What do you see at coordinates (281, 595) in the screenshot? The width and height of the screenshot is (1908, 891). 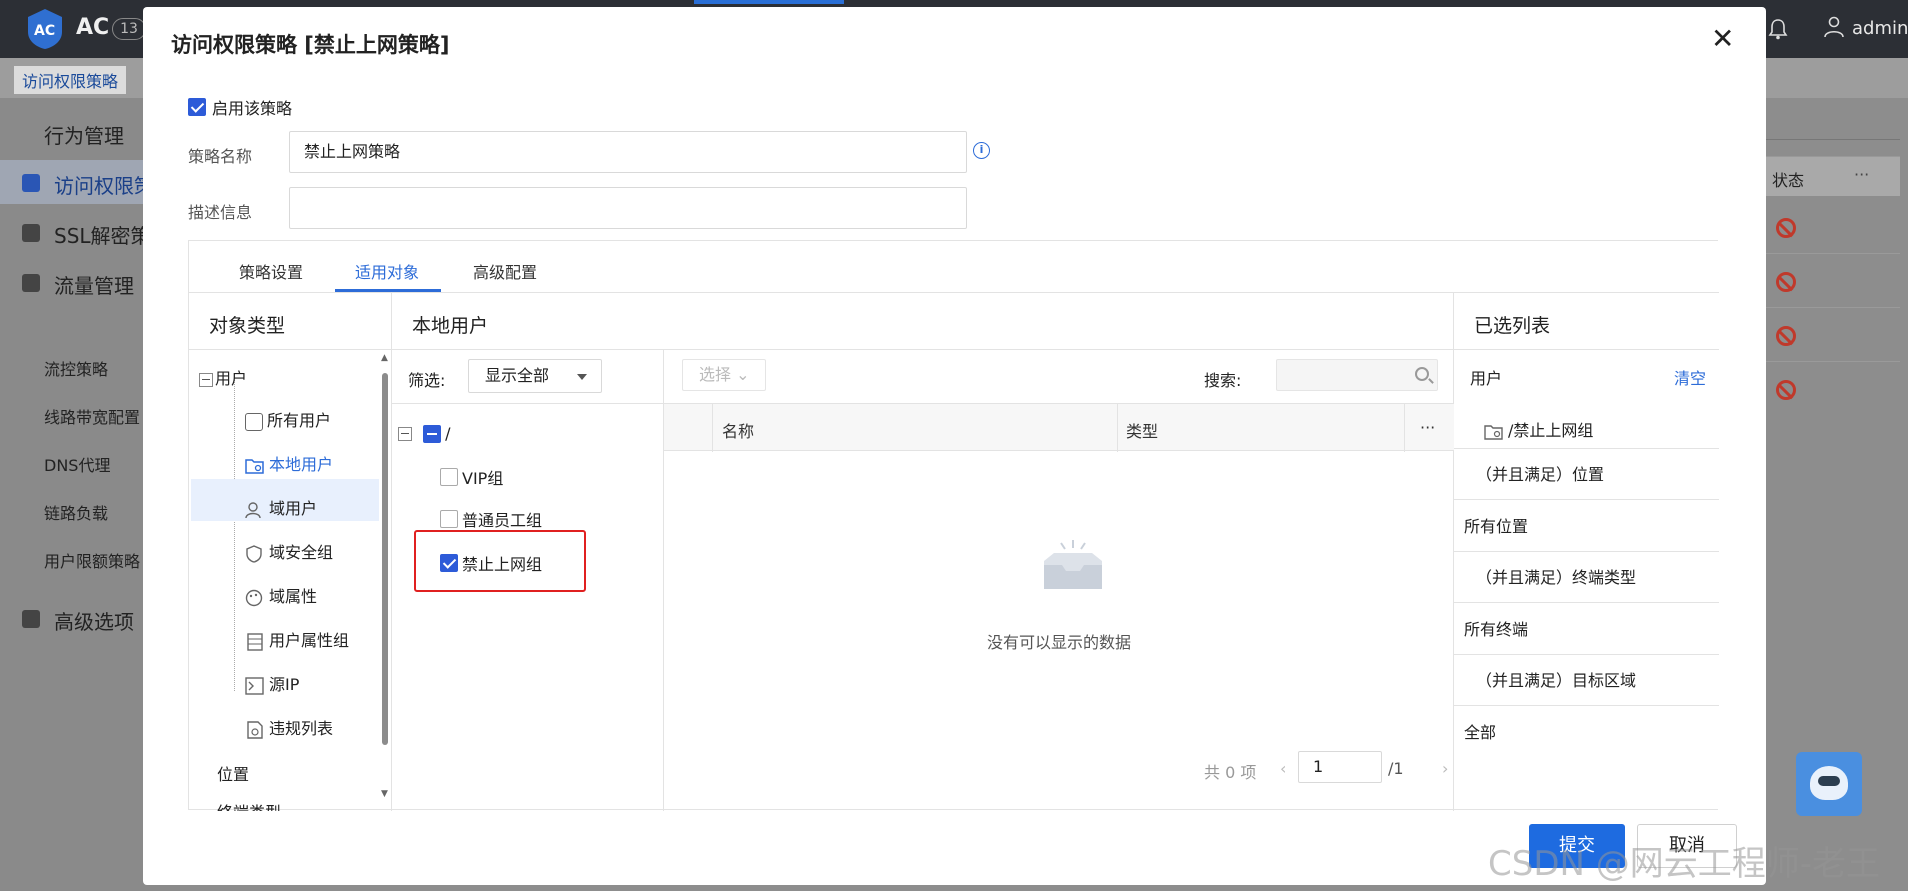 I see `tree-node-domain-attribute: 域属性` at bounding box center [281, 595].